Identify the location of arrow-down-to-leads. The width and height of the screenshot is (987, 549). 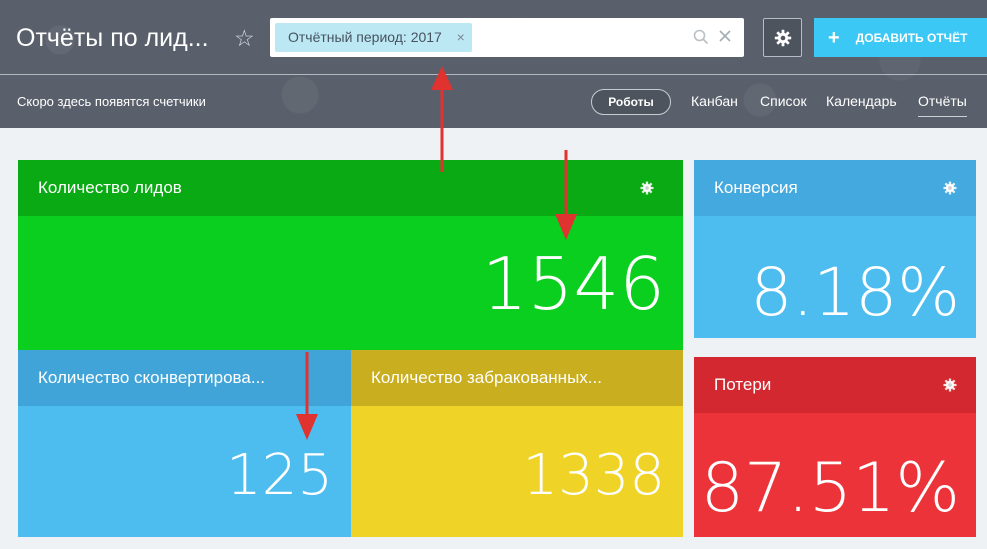
(566, 195).